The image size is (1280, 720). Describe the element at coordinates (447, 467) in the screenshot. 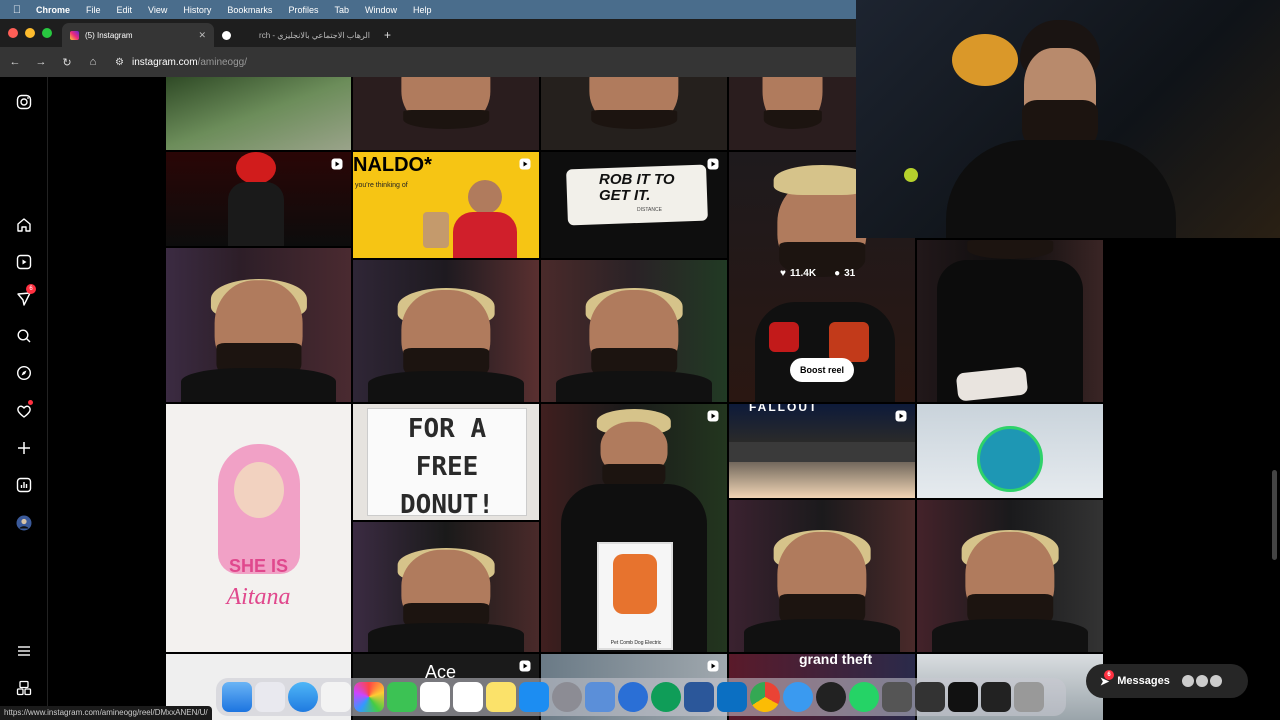

I see `free-donut-text: FOR A FREE DONUT!` at that location.